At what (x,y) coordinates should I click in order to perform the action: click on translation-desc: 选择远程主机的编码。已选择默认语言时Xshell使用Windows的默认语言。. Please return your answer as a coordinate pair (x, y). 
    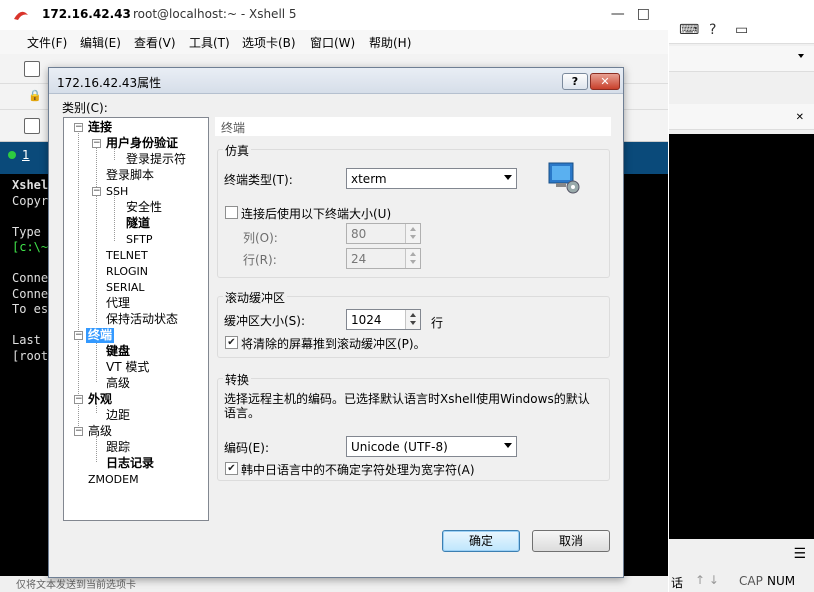
    Looking at the image, I should click on (407, 406).